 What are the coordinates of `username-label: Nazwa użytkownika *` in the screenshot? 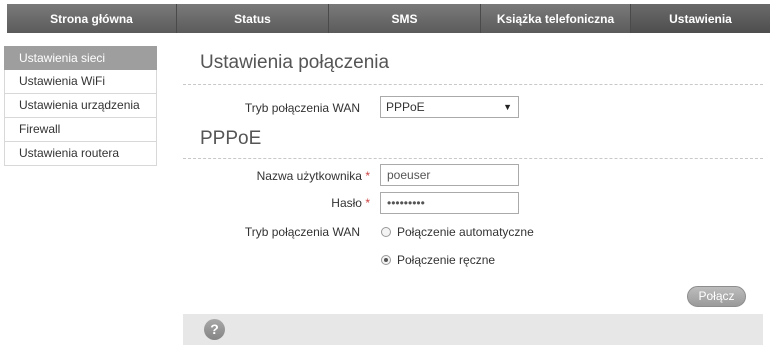 It's located at (270, 176).